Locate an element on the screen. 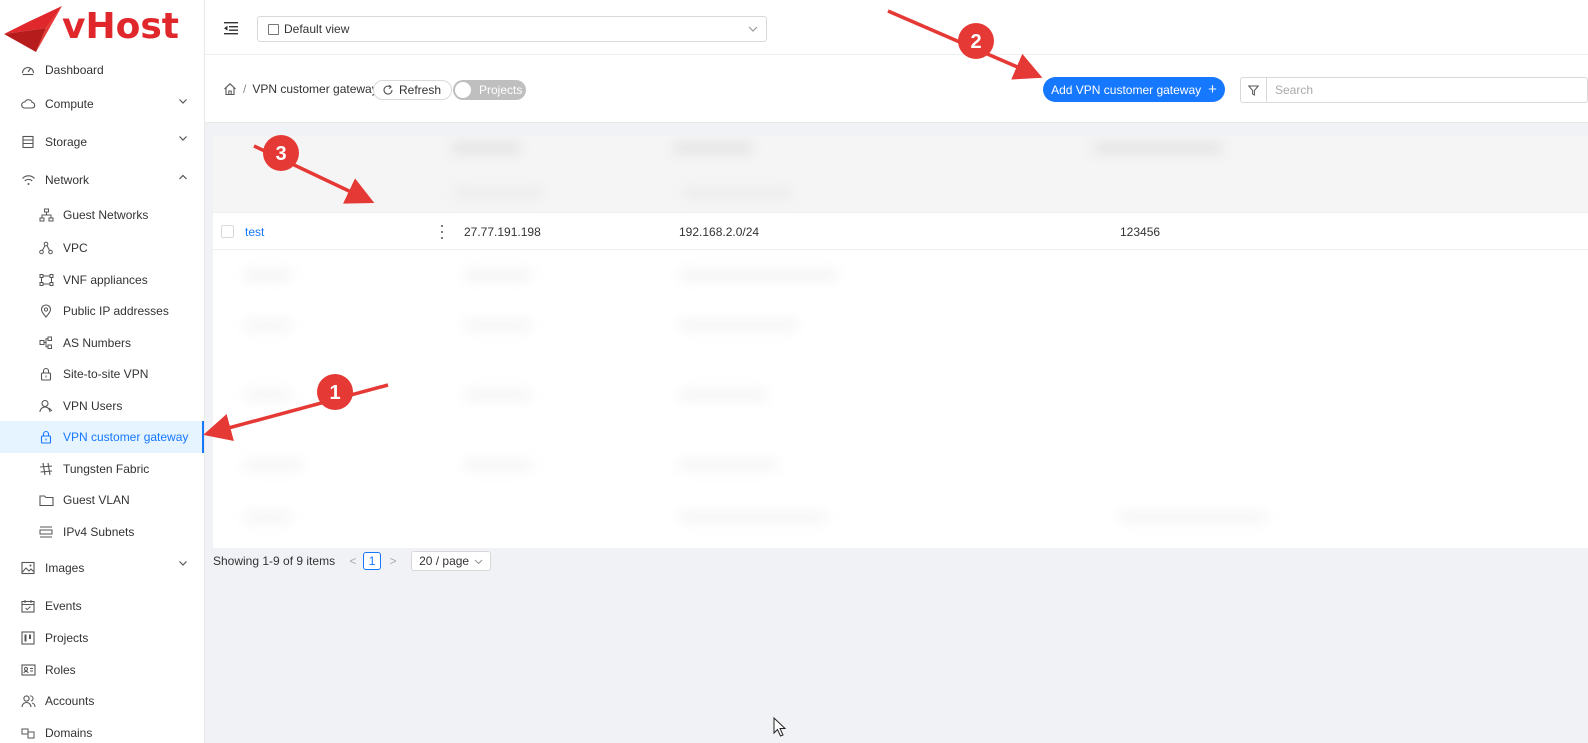  sidebar-item-label: IPv4 Subnets is located at coordinates (99, 531).